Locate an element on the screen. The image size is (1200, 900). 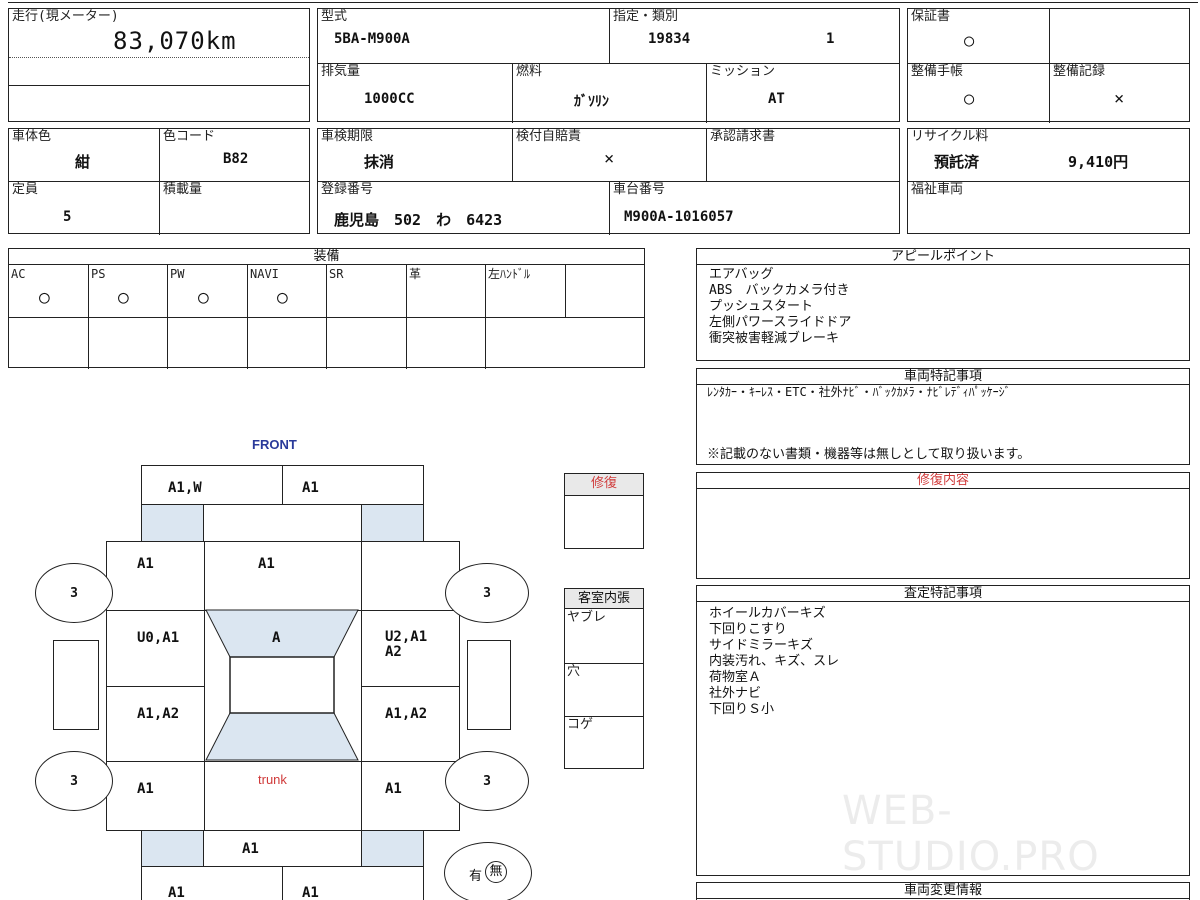
spare-tire-indicator: 有 無 is located at coordinates (488, 871).